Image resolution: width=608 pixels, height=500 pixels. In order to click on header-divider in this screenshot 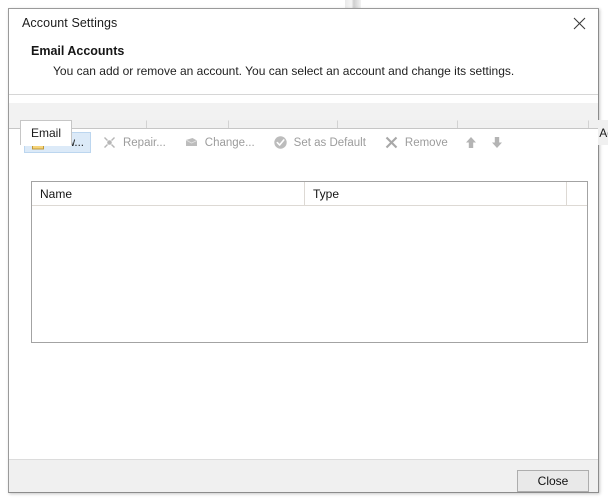, I will do `click(303, 94)`.